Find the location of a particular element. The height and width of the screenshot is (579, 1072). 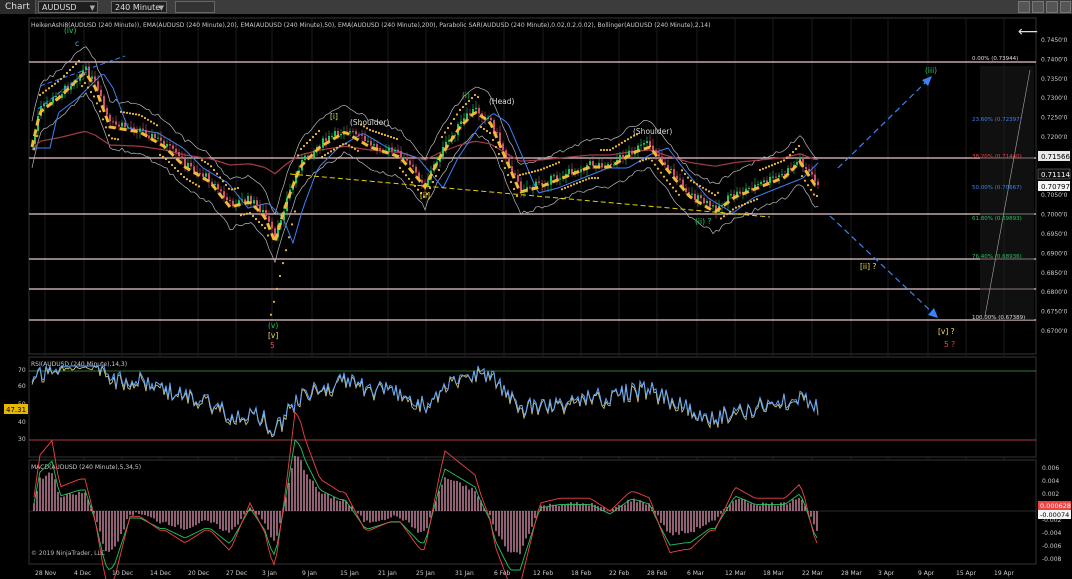

interval-selector: 240 Minute ▼ is located at coordinates (139, 7).